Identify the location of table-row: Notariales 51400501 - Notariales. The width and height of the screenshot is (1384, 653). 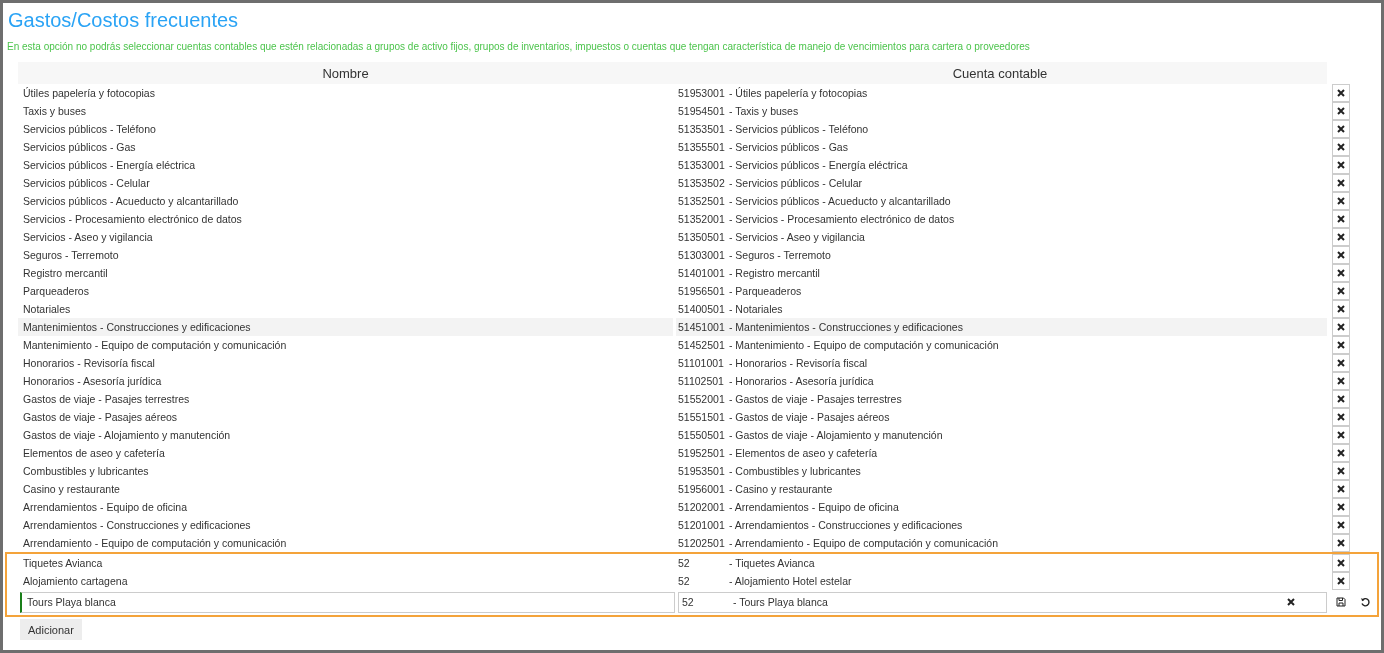
(693, 309).